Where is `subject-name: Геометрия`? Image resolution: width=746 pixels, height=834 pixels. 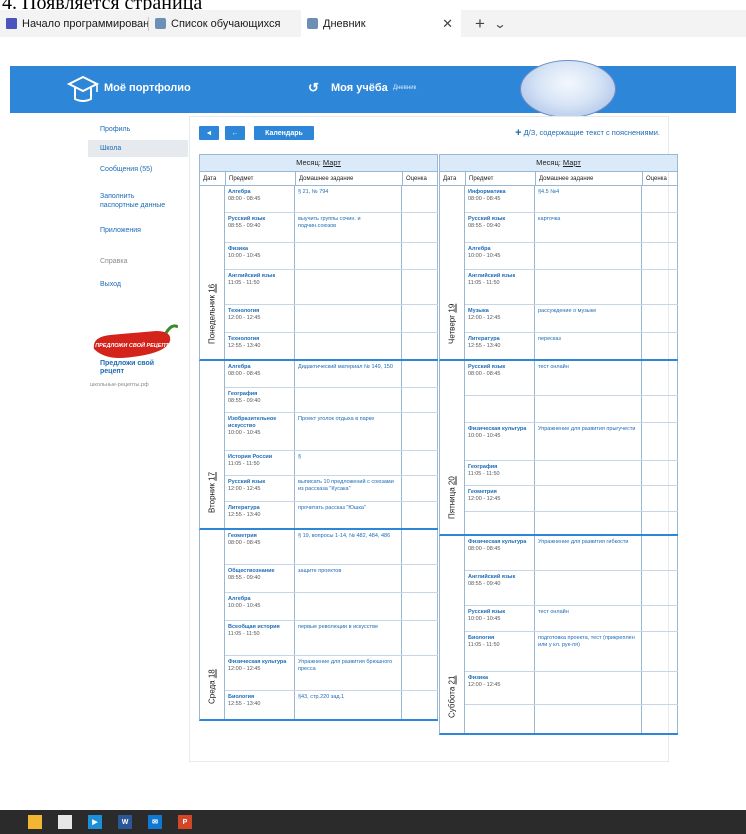 subject-name: Геометрия is located at coordinates (499, 492).